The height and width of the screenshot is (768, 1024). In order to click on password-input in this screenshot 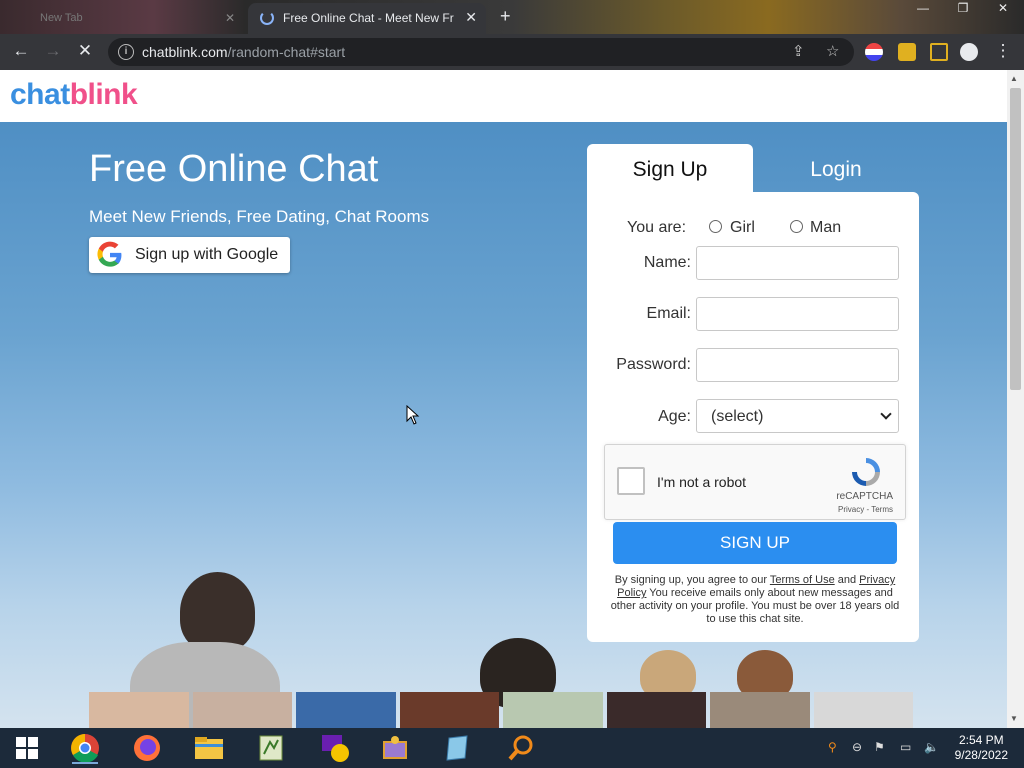, I will do `click(797, 365)`.